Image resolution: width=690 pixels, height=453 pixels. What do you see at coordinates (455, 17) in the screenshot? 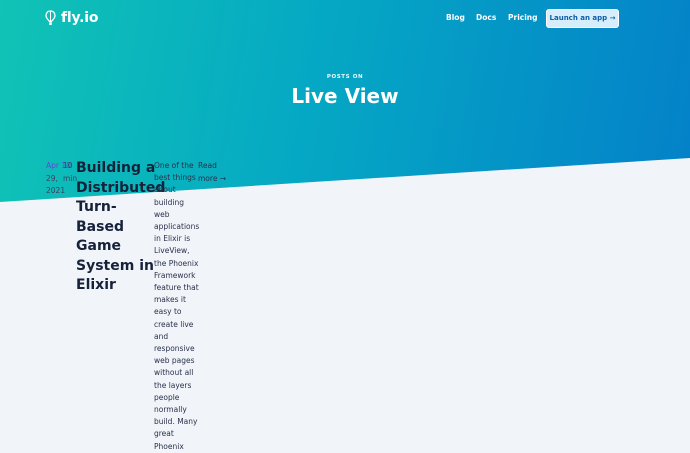
I see `nav-link-blog: Blog` at bounding box center [455, 17].